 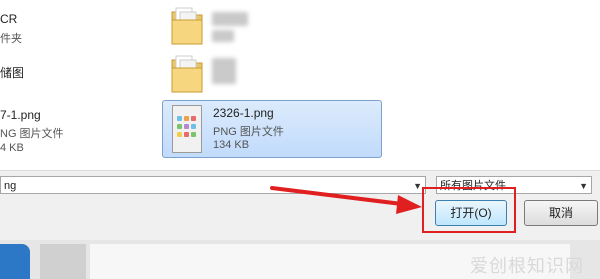 I want to click on cancel-button: 取消, so click(x=561, y=213).